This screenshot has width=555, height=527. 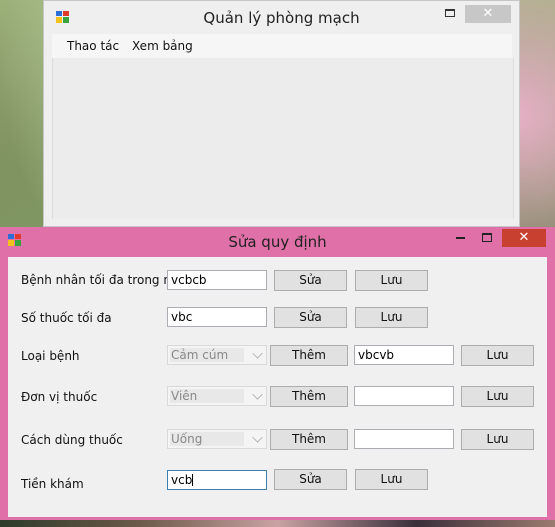 What do you see at coordinates (404, 396) in the screenshot?
I see `new-drug-unit-input` at bounding box center [404, 396].